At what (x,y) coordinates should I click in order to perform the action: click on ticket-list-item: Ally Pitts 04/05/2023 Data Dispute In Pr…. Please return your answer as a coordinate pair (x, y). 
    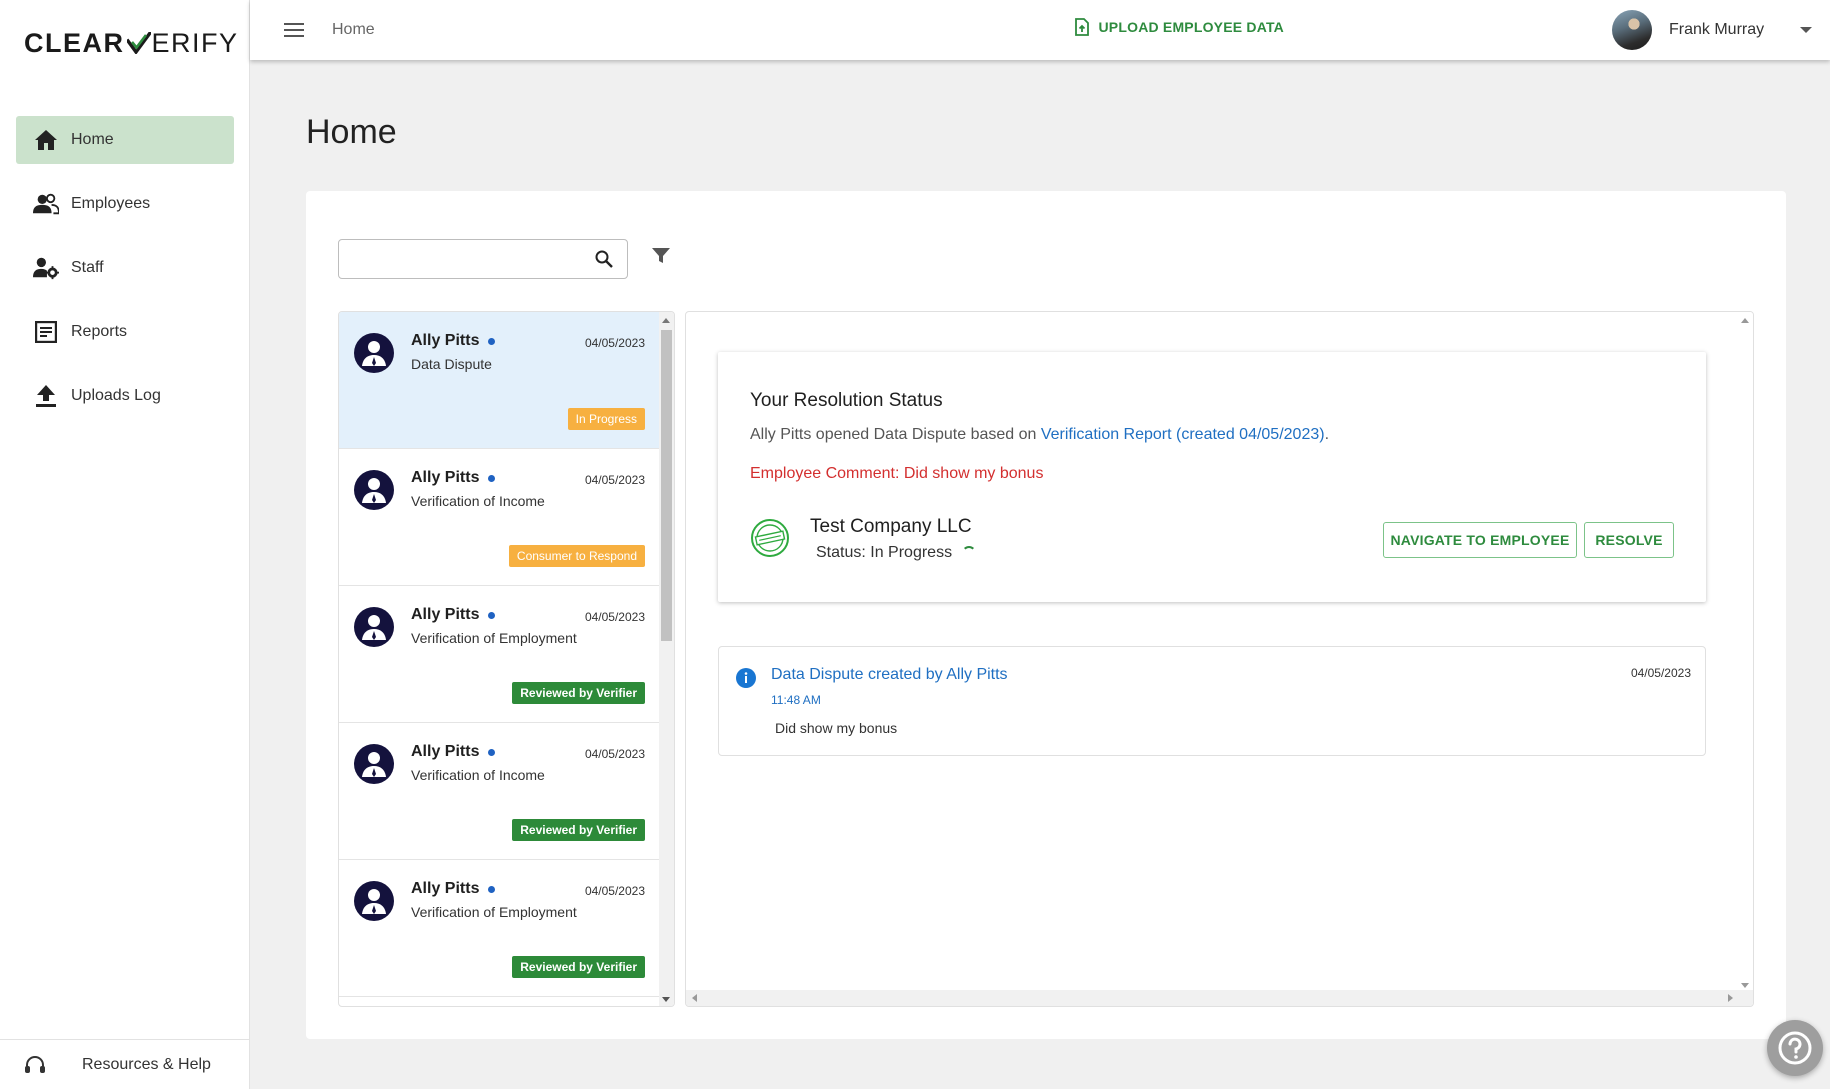
    Looking at the image, I should click on (500, 380).